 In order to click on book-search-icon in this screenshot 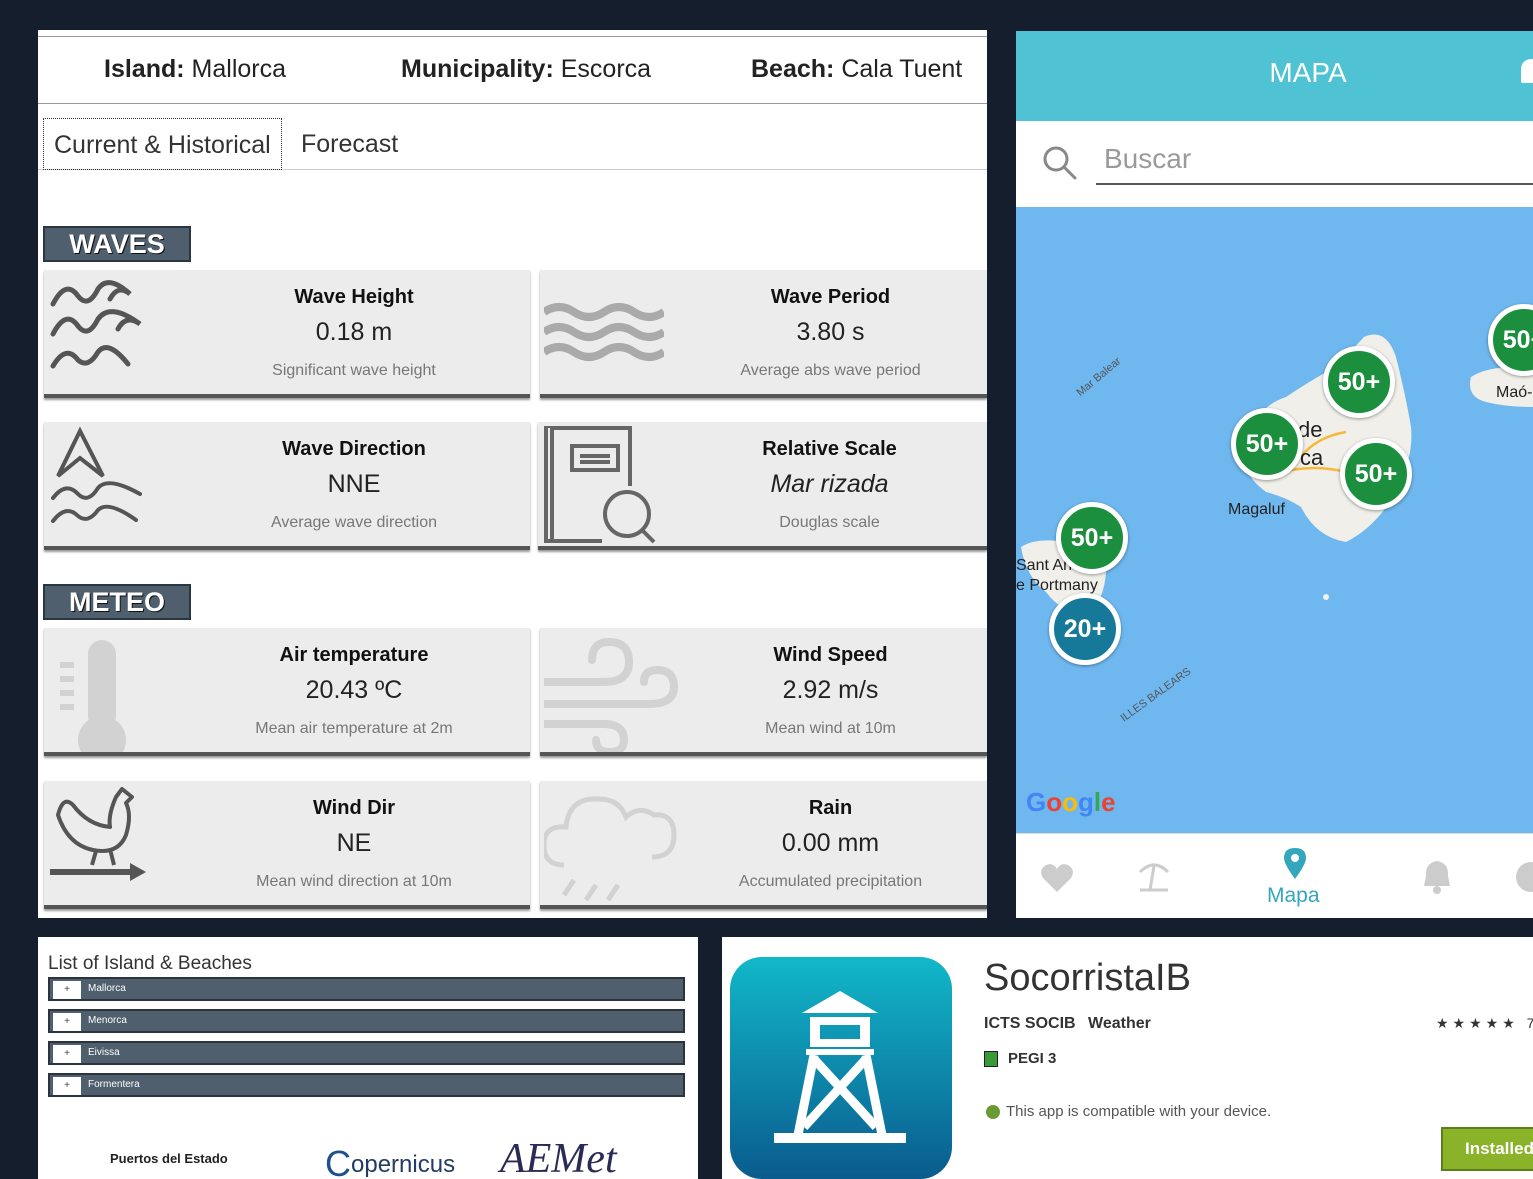, I will do `click(600, 485)`.